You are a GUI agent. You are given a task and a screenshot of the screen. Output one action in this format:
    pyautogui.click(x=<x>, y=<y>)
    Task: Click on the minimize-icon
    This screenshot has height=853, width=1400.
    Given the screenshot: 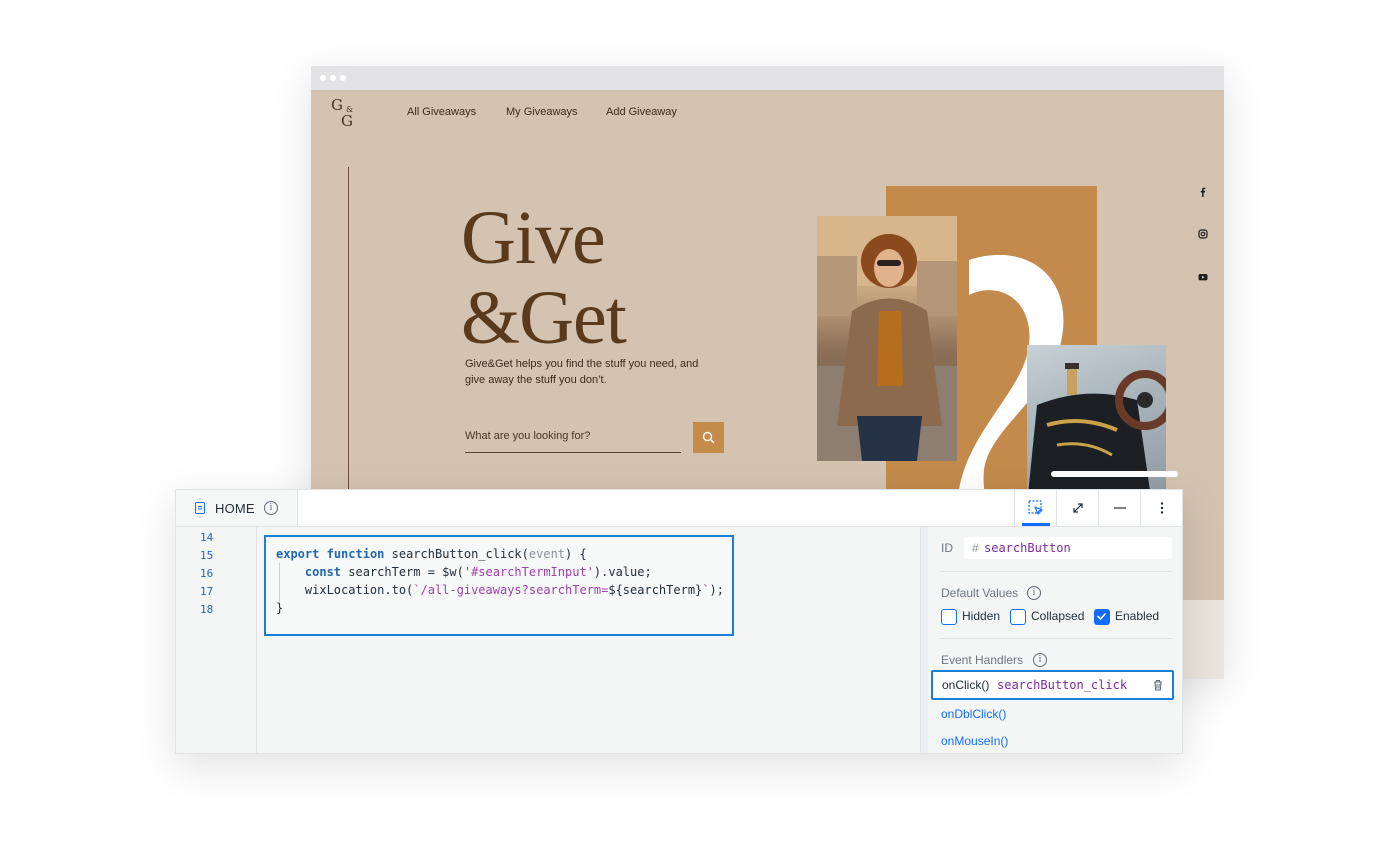 What is the action you would take?
    pyautogui.click(x=1120, y=508)
    